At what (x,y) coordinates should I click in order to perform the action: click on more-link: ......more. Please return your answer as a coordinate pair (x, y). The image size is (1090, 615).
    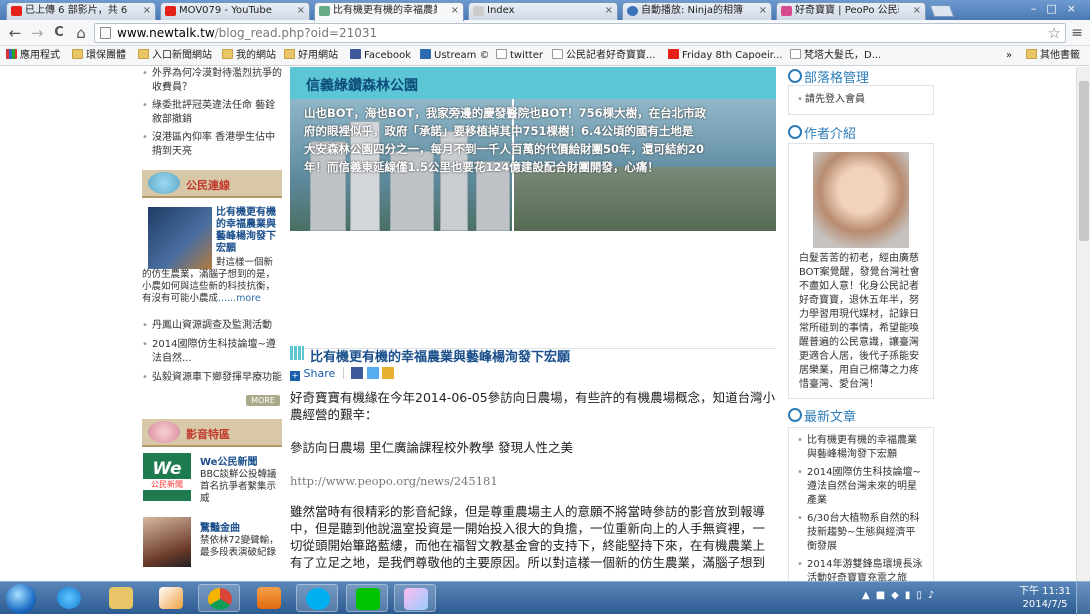
    Looking at the image, I should click on (239, 298).